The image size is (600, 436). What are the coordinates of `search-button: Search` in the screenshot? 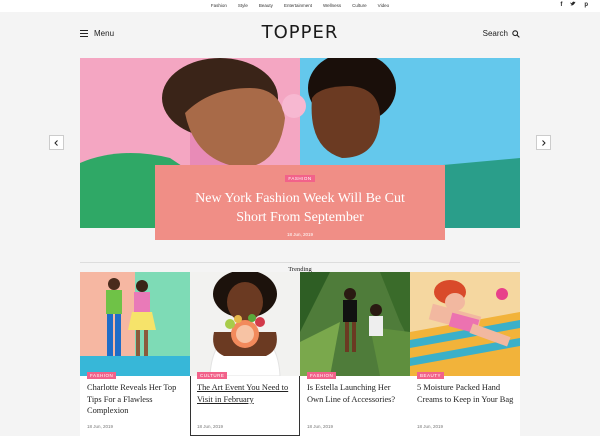 It's located at (501, 33).